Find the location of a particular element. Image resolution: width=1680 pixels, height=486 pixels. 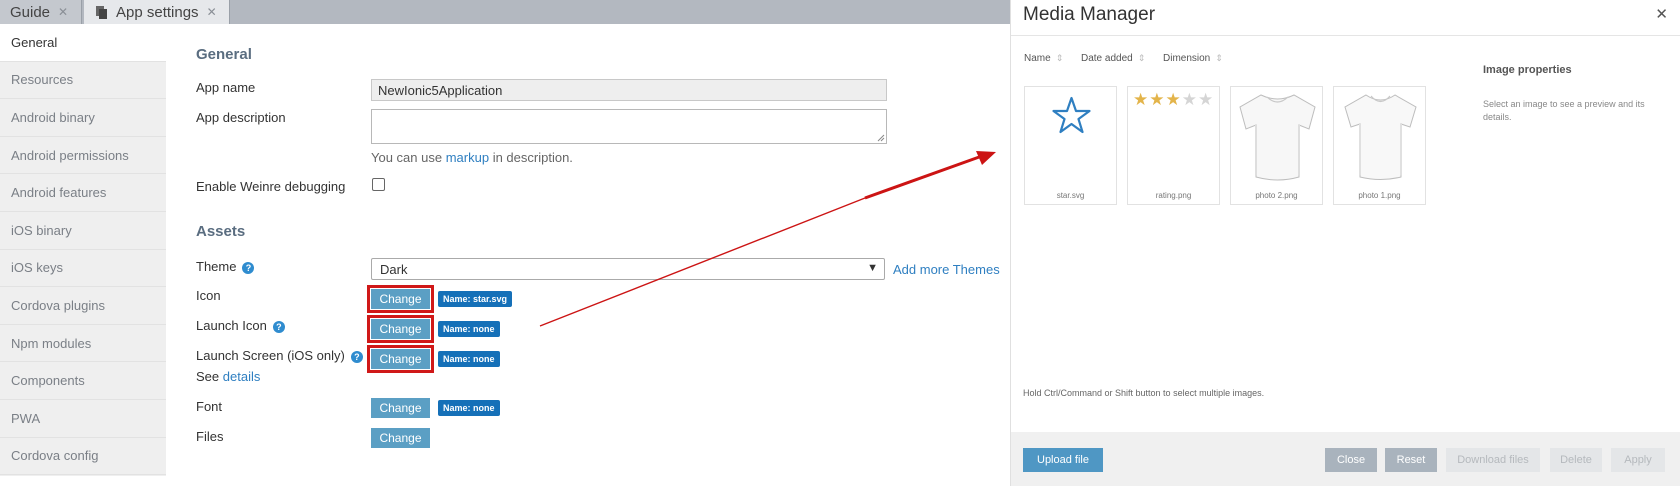

icon-label: Icon is located at coordinates (208, 295).